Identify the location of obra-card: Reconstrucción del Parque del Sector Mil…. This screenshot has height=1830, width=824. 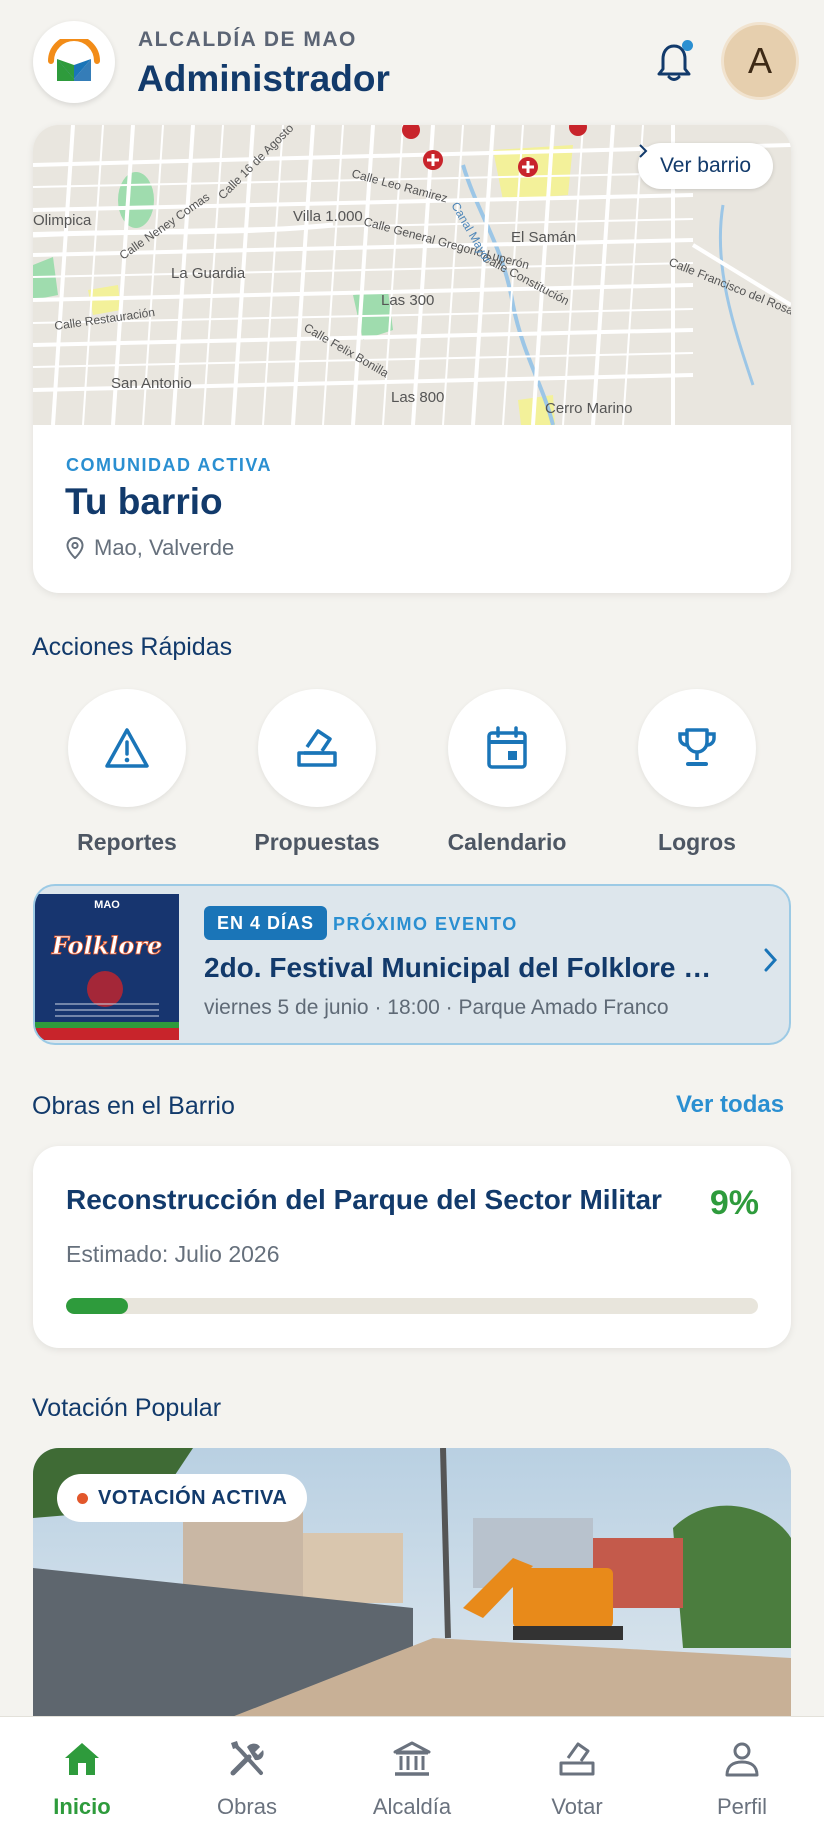
(412, 1247).